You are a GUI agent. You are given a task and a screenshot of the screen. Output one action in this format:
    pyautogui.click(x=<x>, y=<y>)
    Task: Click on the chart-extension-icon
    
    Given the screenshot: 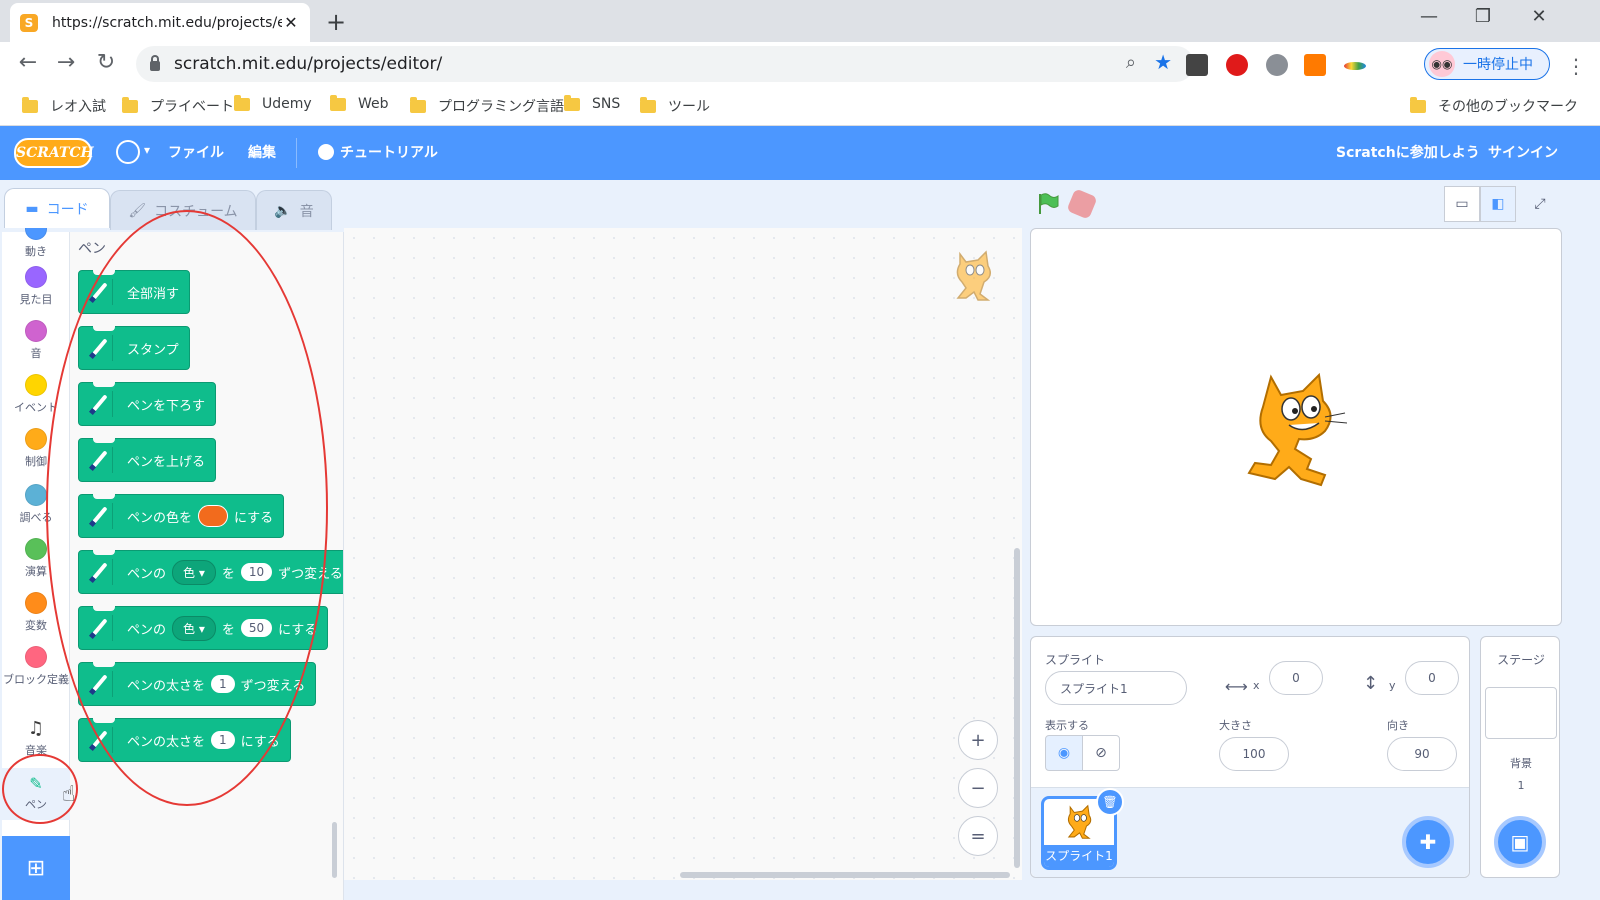 What is the action you would take?
    pyautogui.click(x=1315, y=65)
    